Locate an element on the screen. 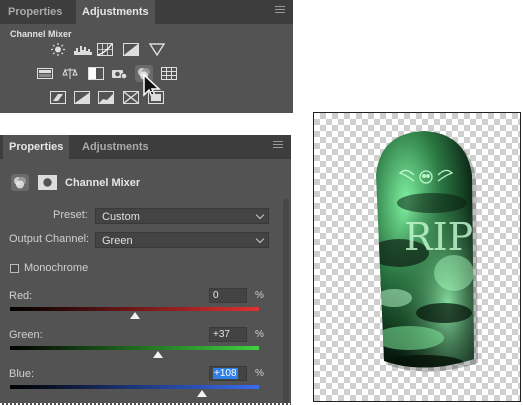 This screenshot has width=523, height=405. color-balance-icon is located at coordinates (96, 73).